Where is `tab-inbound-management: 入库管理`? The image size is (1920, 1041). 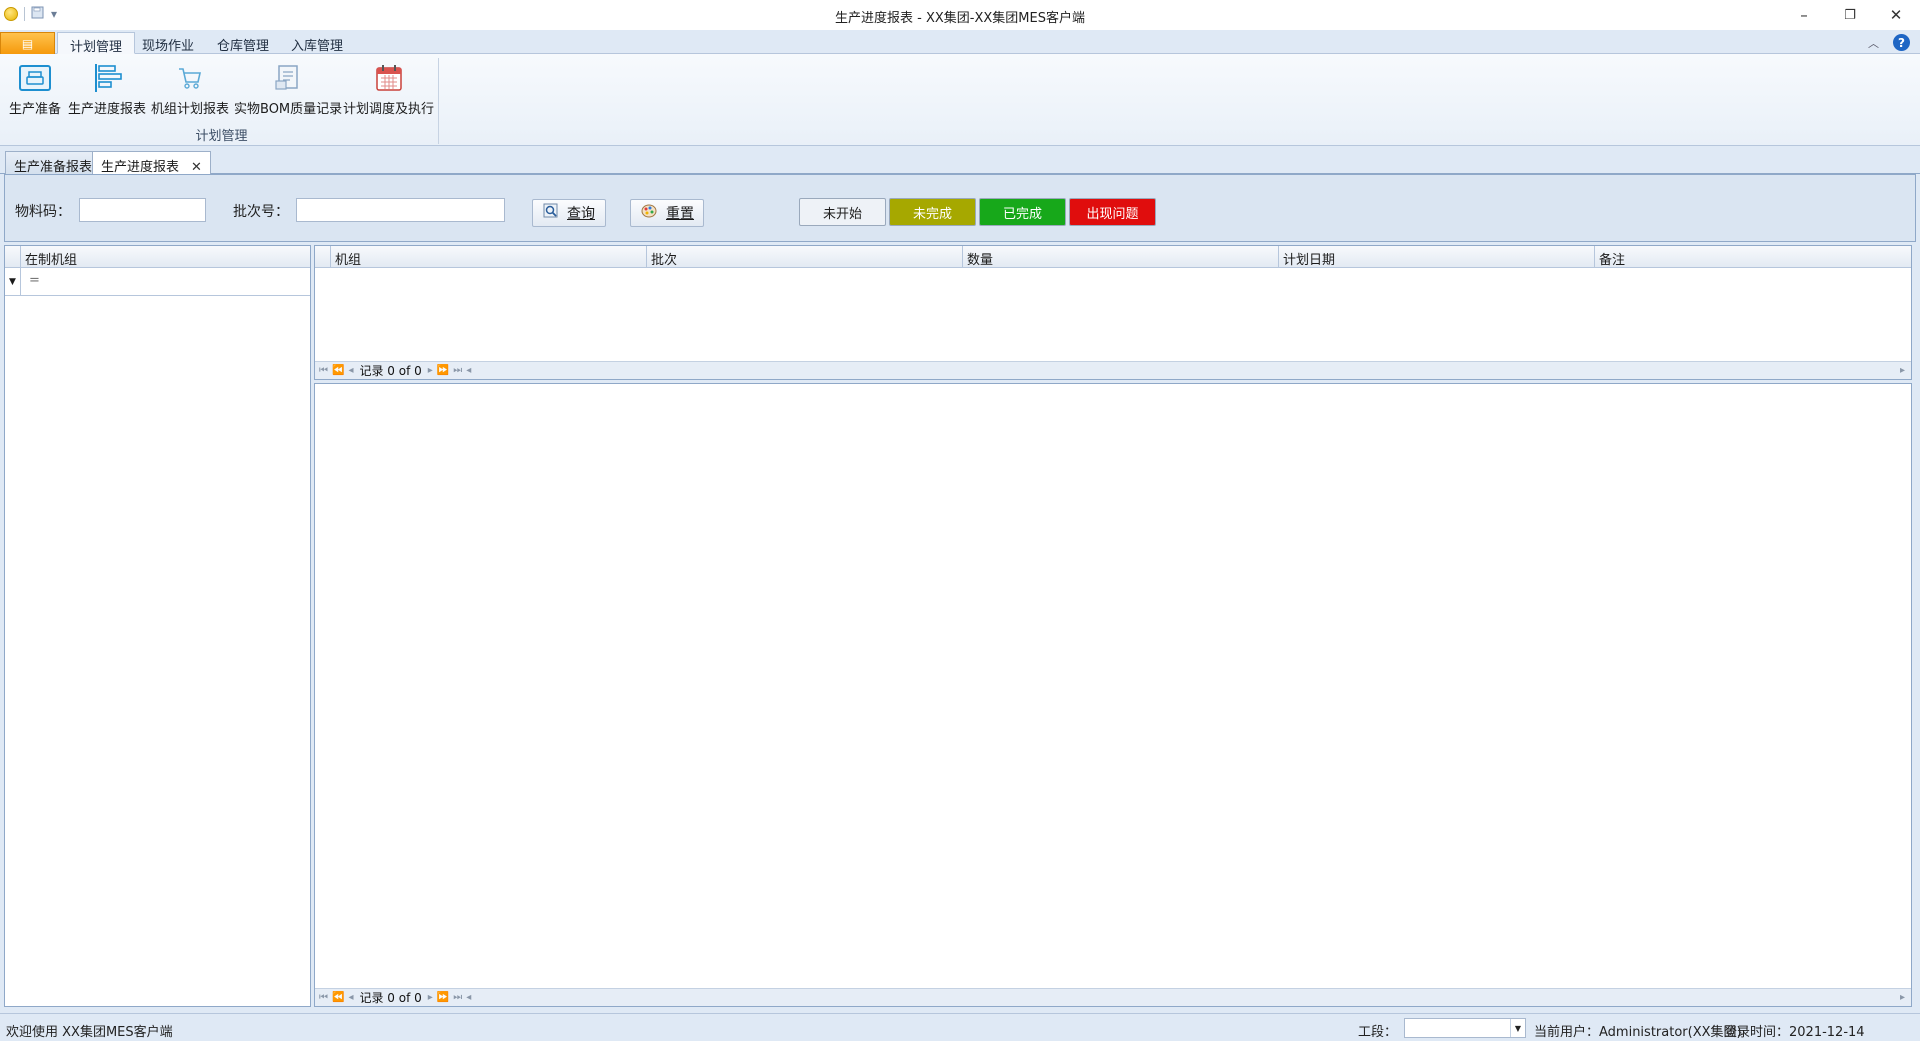
tab-inbound-management: 入库管理 is located at coordinates (317, 43).